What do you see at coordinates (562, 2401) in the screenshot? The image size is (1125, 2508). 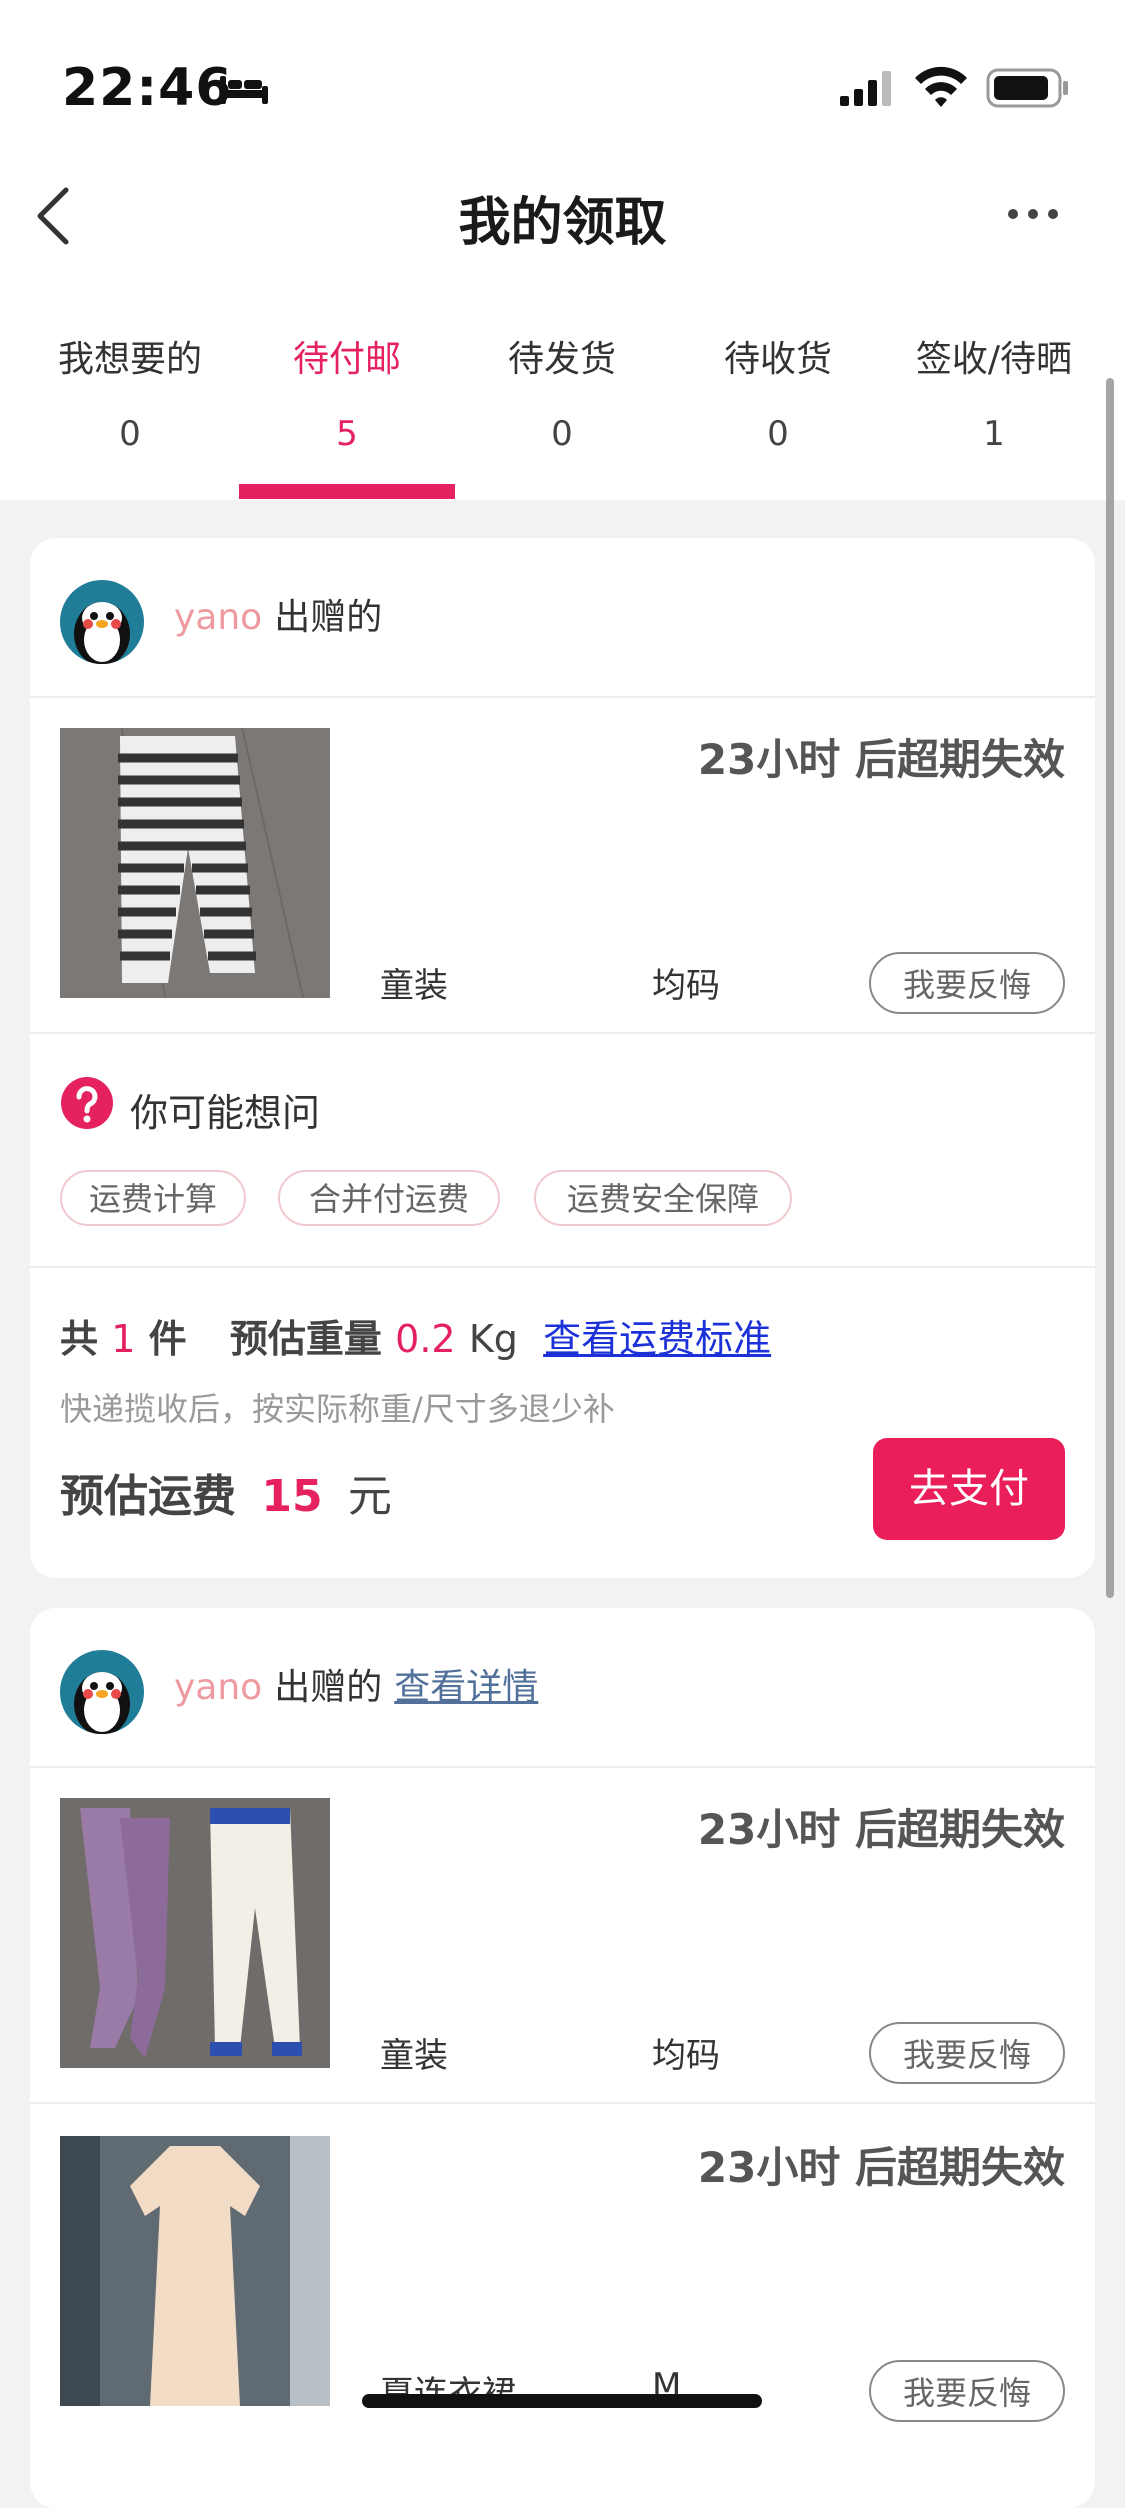 I see `home-indicator` at bounding box center [562, 2401].